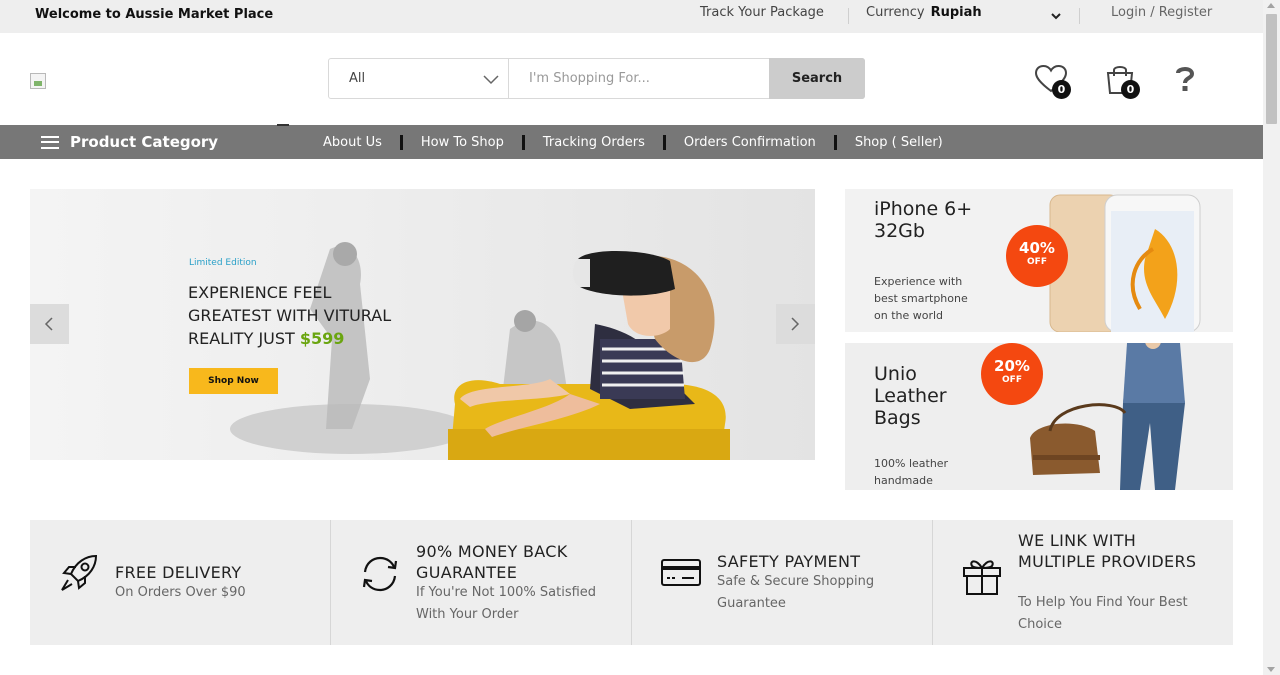  What do you see at coordinates (681, 572) in the screenshot?
I see `credit-card-icon` at bounding box center [681, 572].